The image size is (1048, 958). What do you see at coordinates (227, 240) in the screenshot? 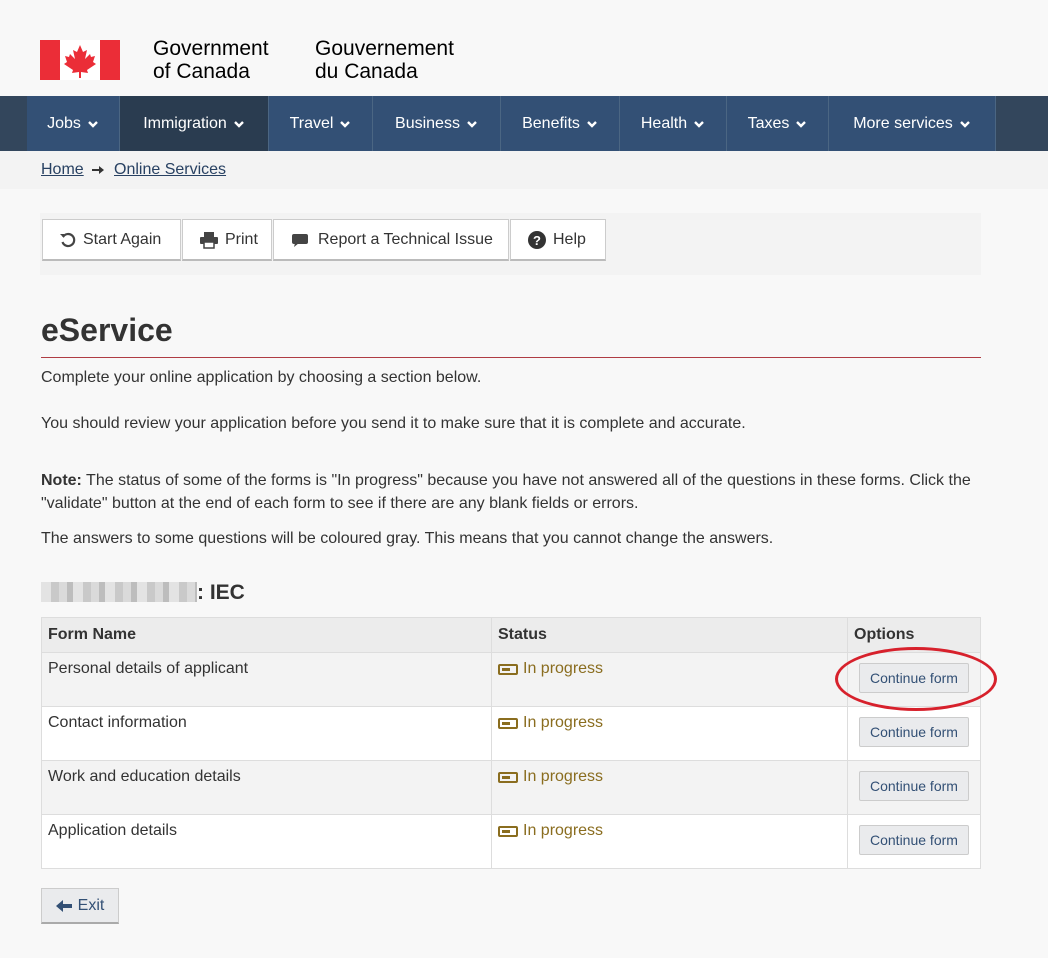
I see `print-button: Print` at bounding box center [227, 240].